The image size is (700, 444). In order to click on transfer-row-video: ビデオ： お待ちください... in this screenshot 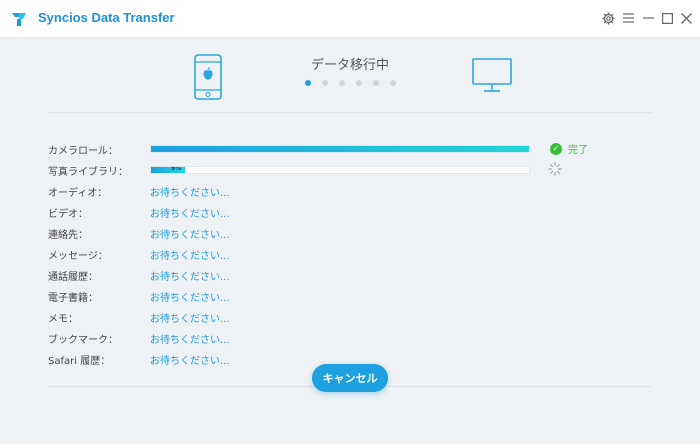, I will do `click(328, 212)`.